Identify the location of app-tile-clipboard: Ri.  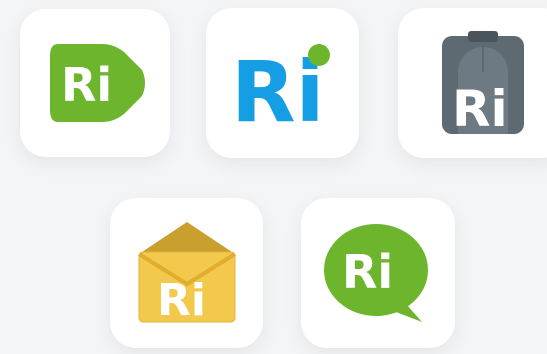
(472, 83).